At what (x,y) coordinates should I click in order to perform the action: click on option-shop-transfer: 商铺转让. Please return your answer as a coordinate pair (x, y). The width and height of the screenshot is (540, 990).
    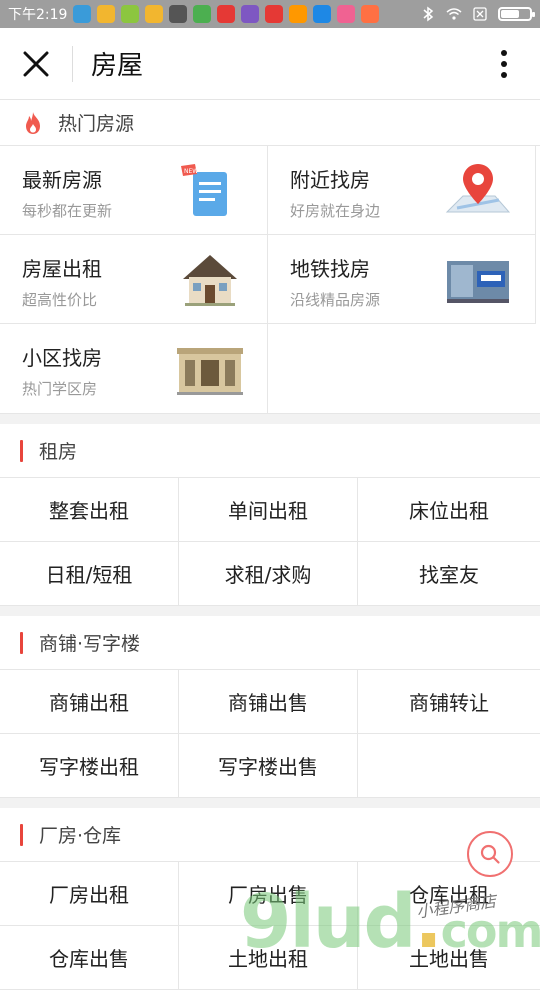
    Looking at the image, I should click on (449, 702).